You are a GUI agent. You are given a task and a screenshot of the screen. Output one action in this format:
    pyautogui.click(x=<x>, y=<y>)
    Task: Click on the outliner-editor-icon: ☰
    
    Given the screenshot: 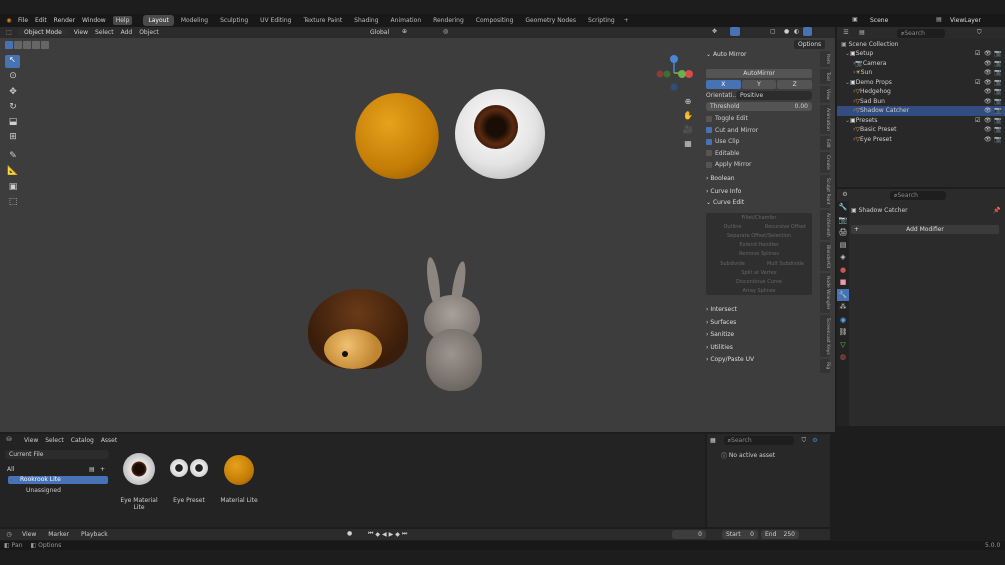 What is the action you would take?
    pyautogui.click(x=846, y=33)
    